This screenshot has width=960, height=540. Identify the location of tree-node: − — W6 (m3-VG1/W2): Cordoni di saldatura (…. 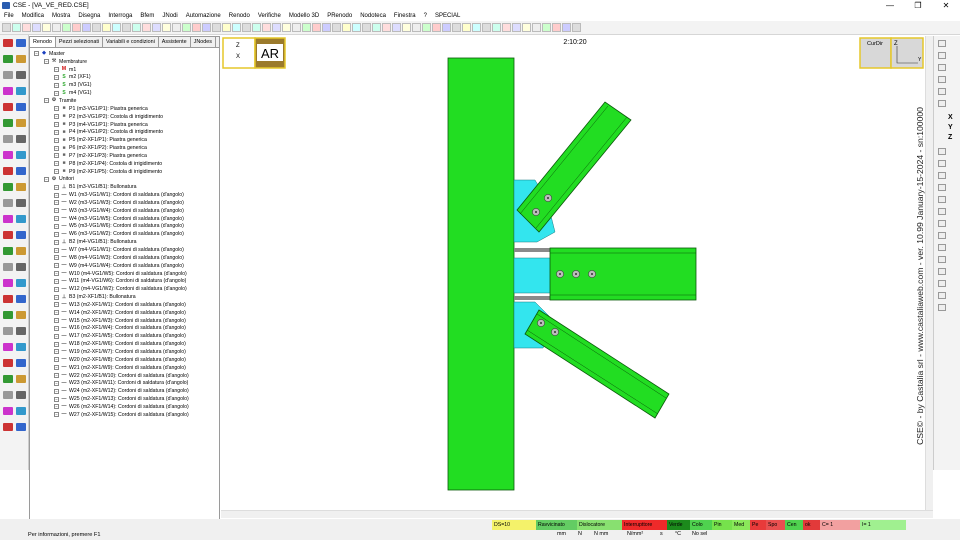
(124, 234).